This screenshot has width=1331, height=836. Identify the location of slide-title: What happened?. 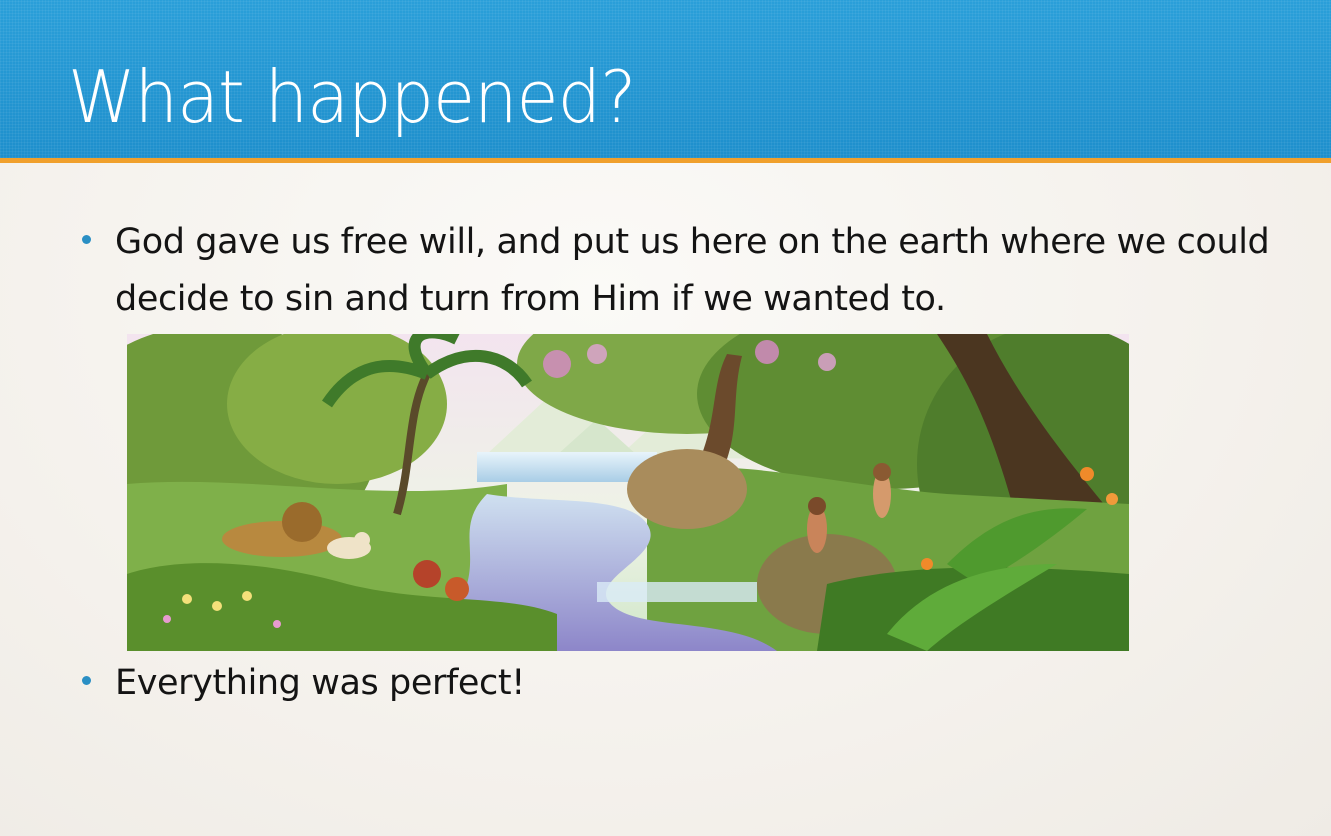
(352, 97).